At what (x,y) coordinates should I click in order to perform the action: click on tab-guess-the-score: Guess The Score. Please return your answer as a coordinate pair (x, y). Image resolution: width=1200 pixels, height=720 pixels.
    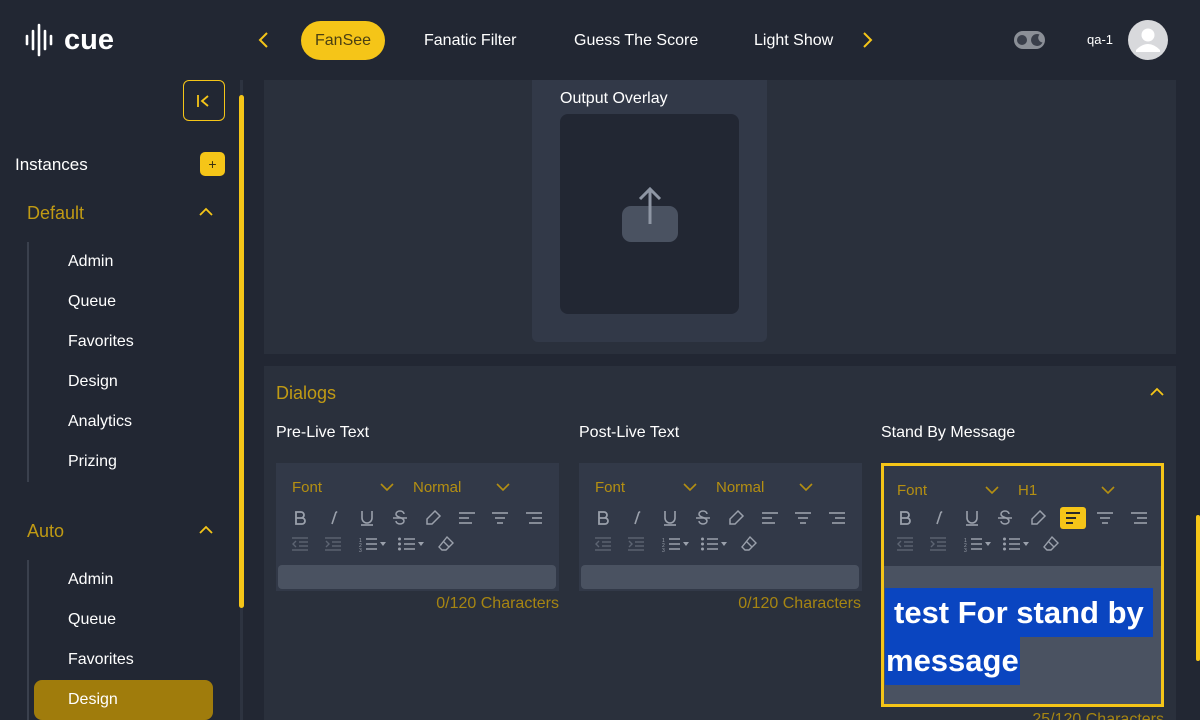
    Looking at the image, I should click on (636, 40).